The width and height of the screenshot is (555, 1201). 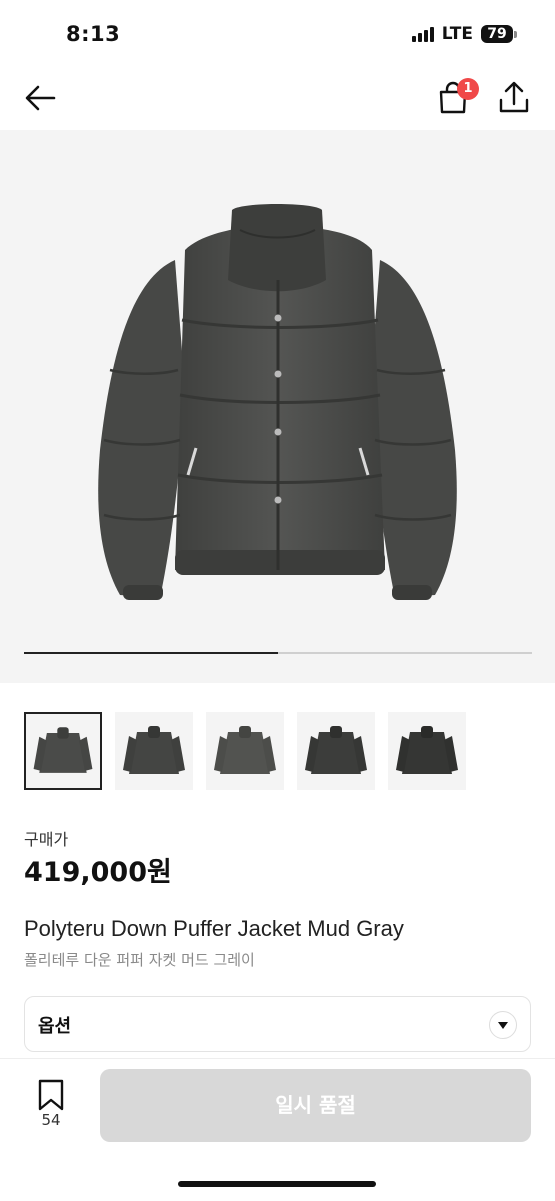 I want to click on home-indicator, so click(x=277, y=1184).